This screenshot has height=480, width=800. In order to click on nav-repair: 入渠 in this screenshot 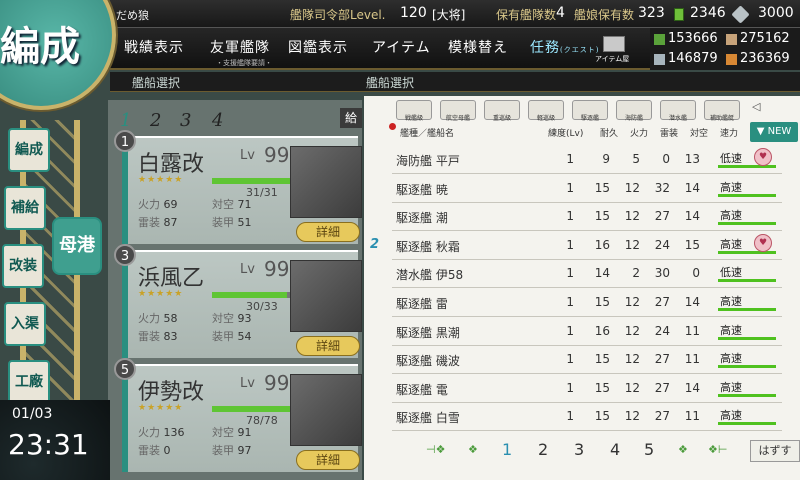, I will do `click(25, 324)`.